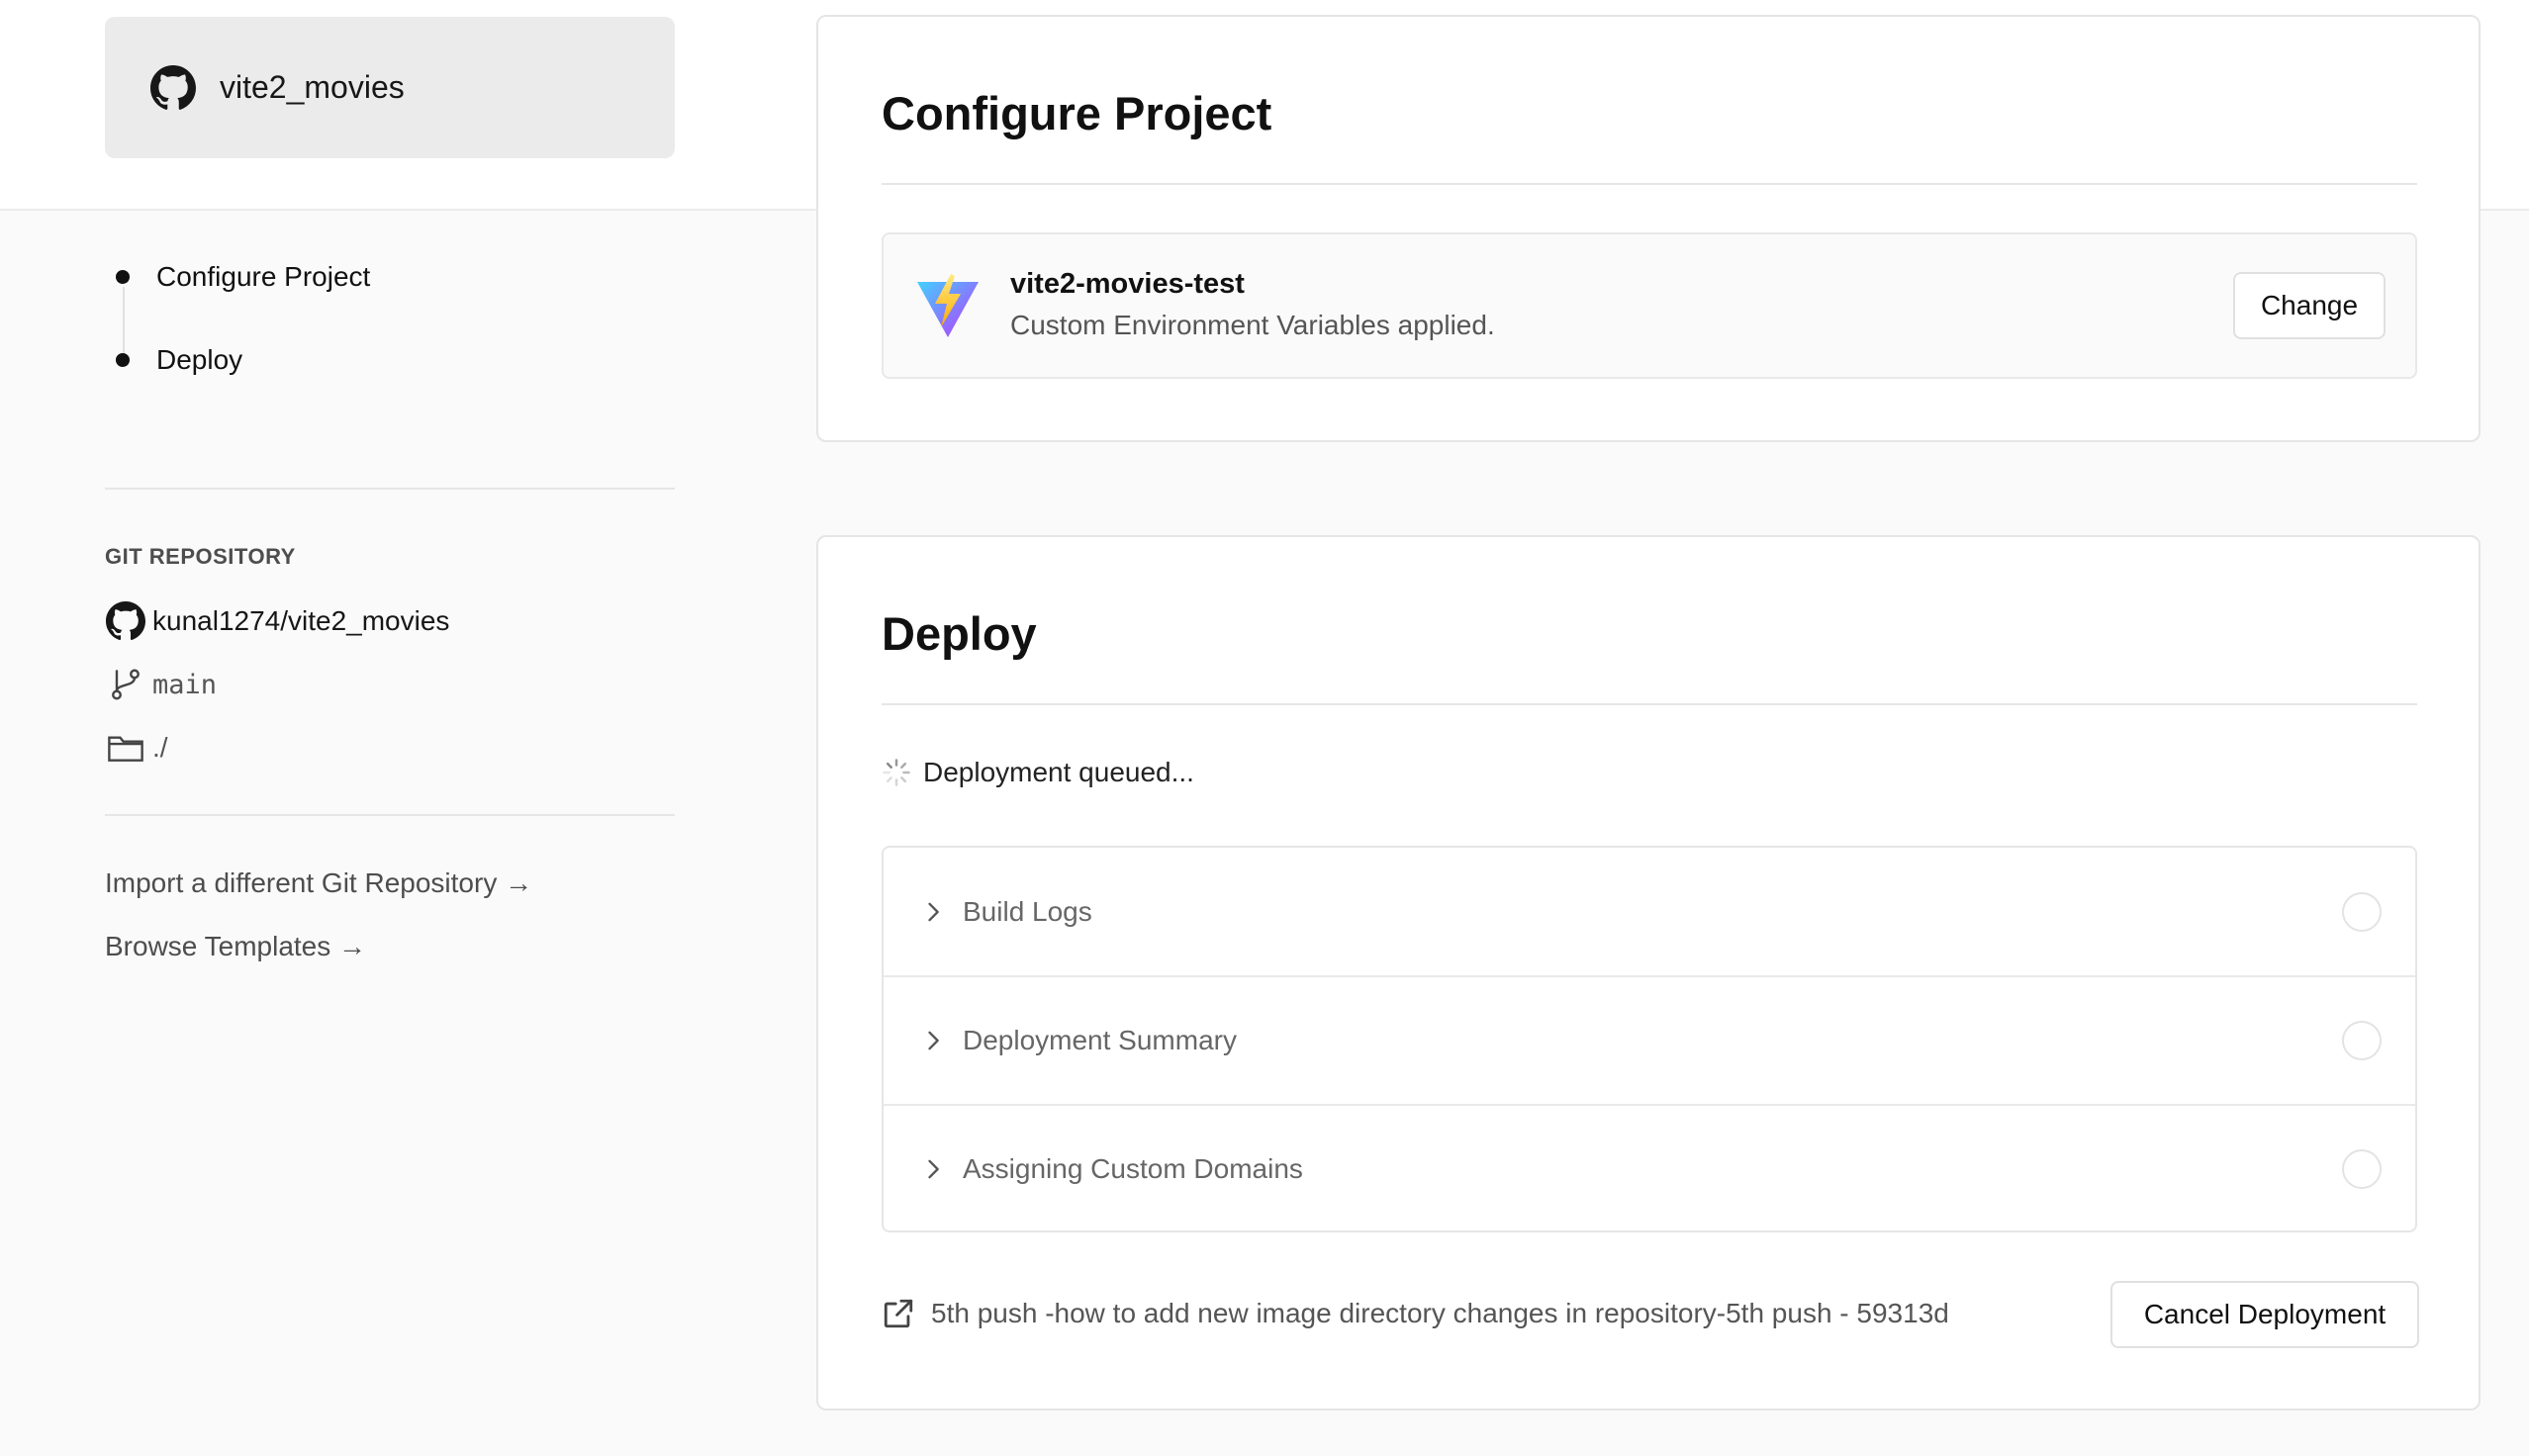 The width and height of the screenshot is (2529, 1456). Describe the element at coordinates (1100, 1040) in the screenshot. I see `accordion-label: Deployment Summary` at that location.